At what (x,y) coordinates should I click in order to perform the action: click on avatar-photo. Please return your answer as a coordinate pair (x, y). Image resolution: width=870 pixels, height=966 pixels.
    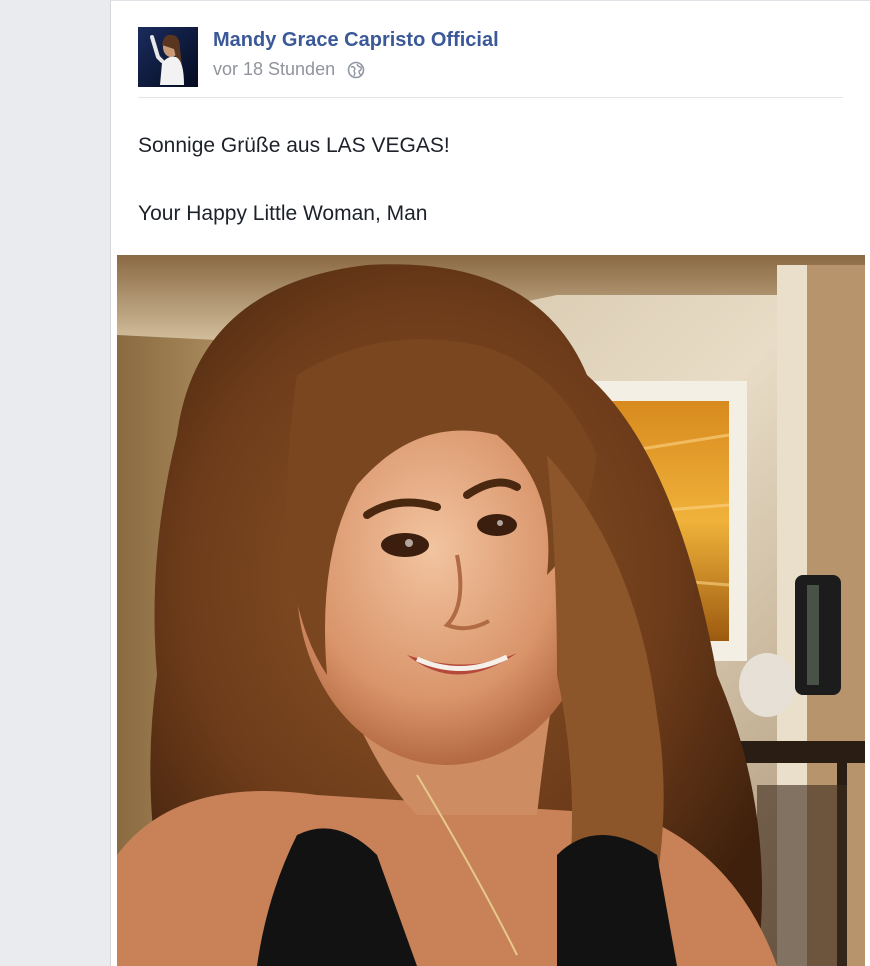
    Looking at the image, I should click on (168, 57).